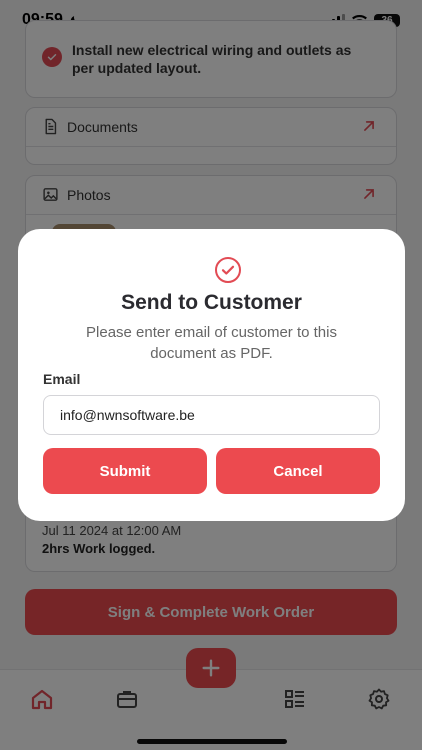 The width and height of the screenshot is (422, 750). I want to click on email-label: Email, so click(62, 379).